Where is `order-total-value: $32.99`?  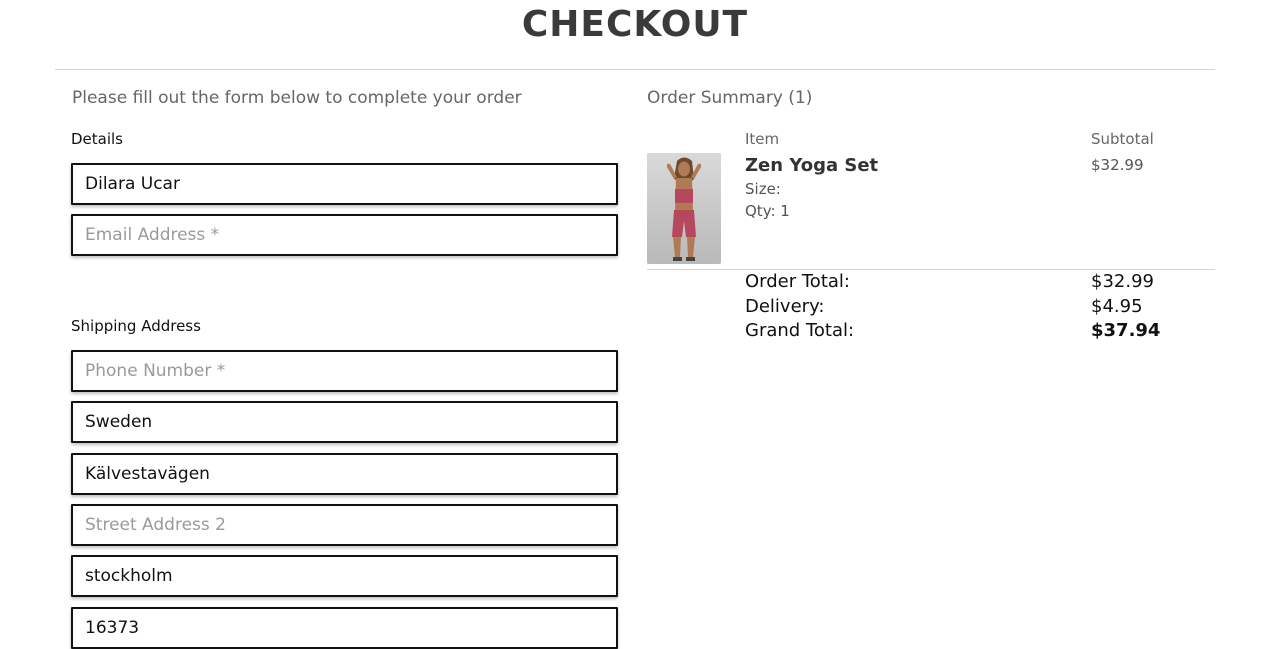
order-total-value: $32.99 is located at coordinates (1122, 281).